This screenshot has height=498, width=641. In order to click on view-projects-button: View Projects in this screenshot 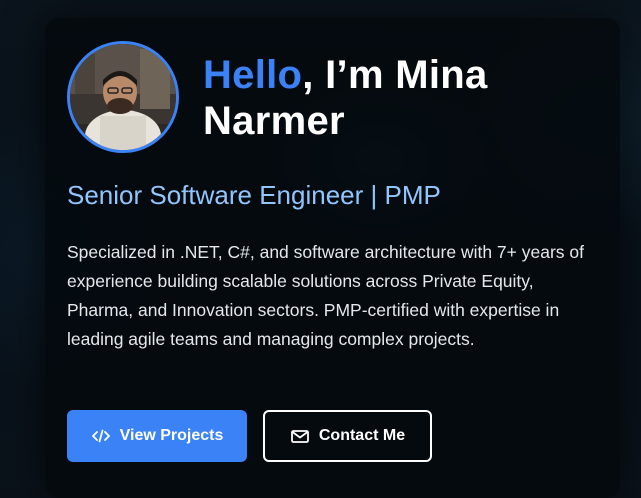, I will do `click(157, 436)`.